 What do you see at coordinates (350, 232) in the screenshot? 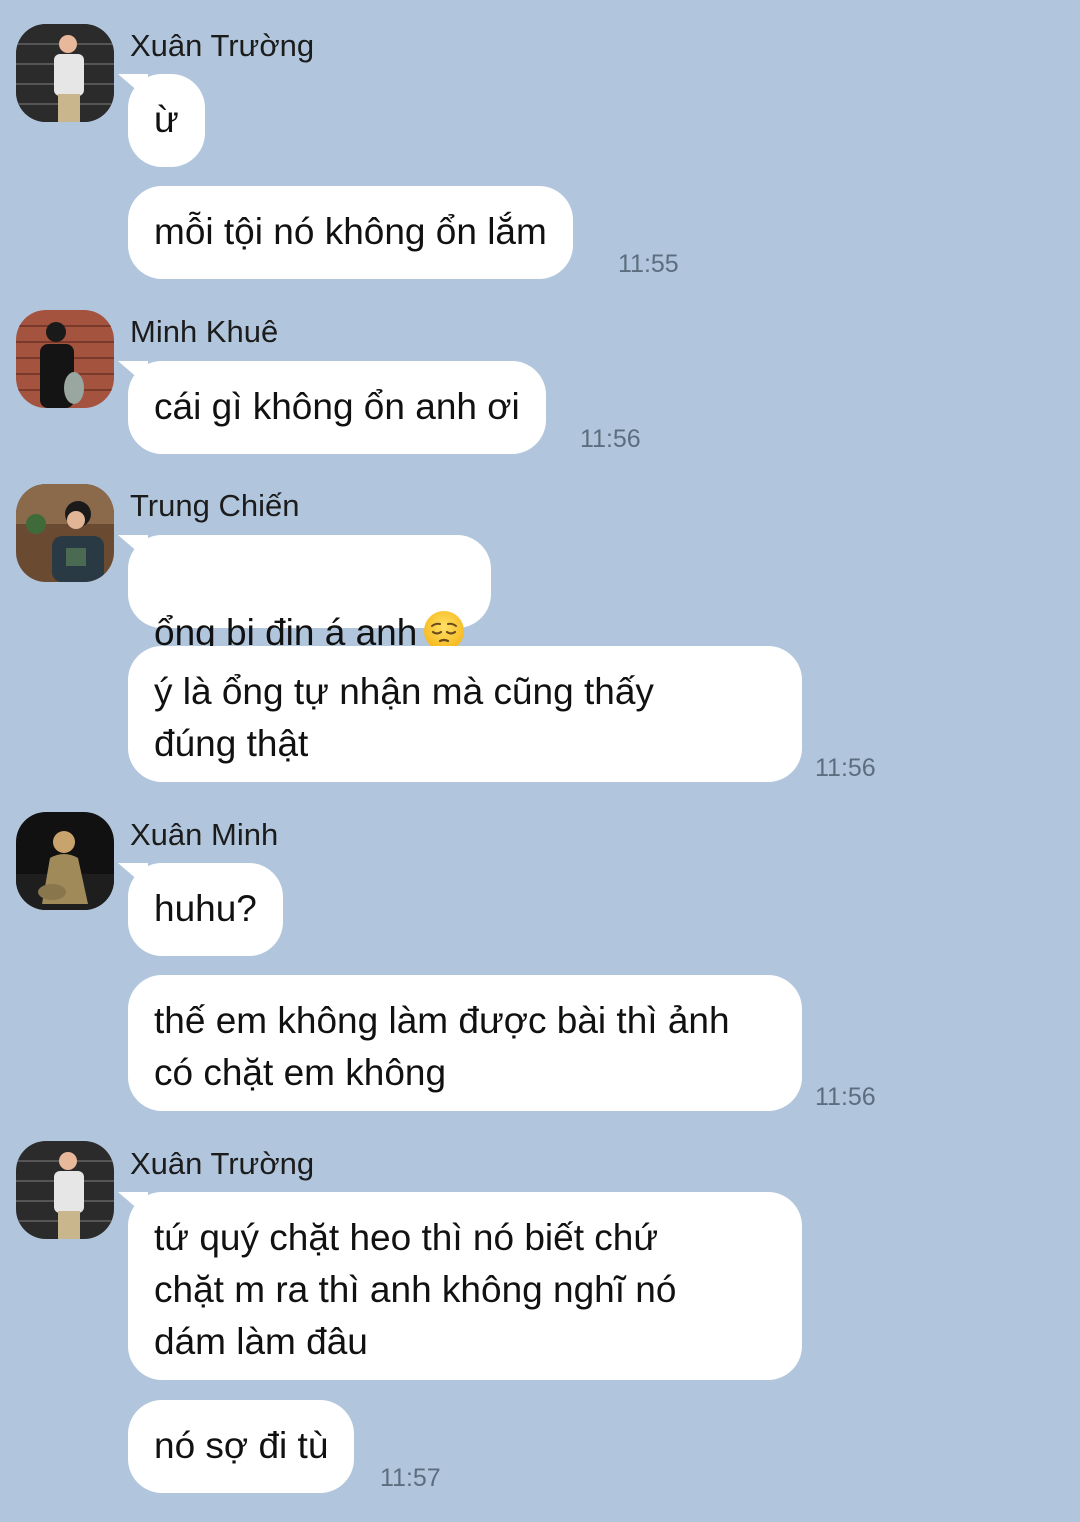
I see `message-bubble: mỗi tội nó không ổn lắm` at bounding box center [350, 232].